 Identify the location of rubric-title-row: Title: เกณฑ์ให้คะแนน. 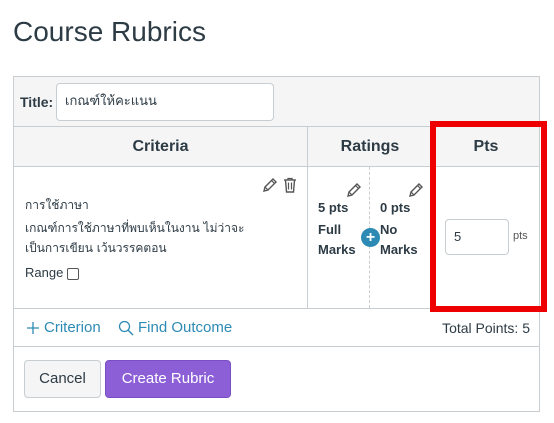
(276, 102).